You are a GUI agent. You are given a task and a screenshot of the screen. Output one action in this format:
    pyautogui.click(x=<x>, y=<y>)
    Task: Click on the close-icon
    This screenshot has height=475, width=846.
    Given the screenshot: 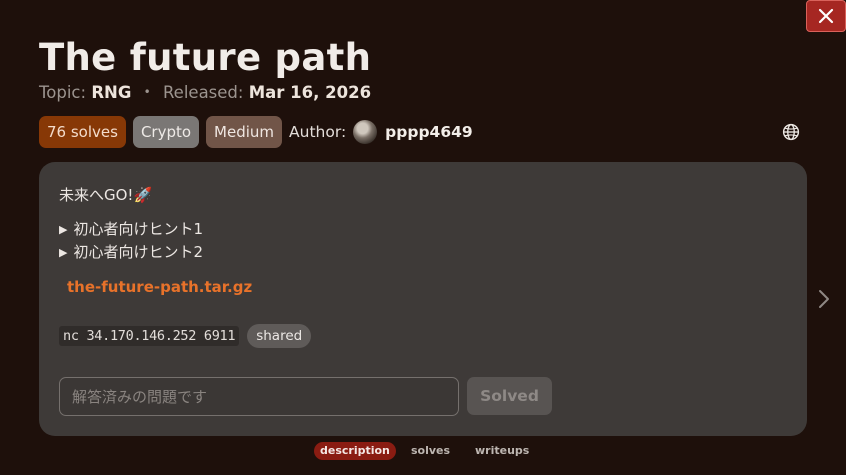 What is the action you would take?
    pyautogui.click(x=826, y=16)
    